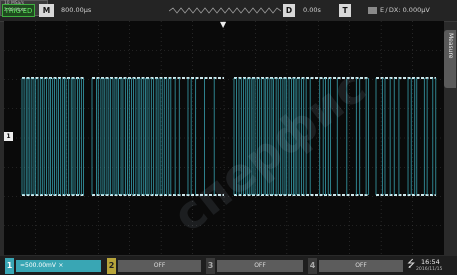 The width and height of the screenshot is (457, 275). Describe the element at coordinates (450, 46) in the screenshot. I see `measure-tab-label: Measure` at that location.